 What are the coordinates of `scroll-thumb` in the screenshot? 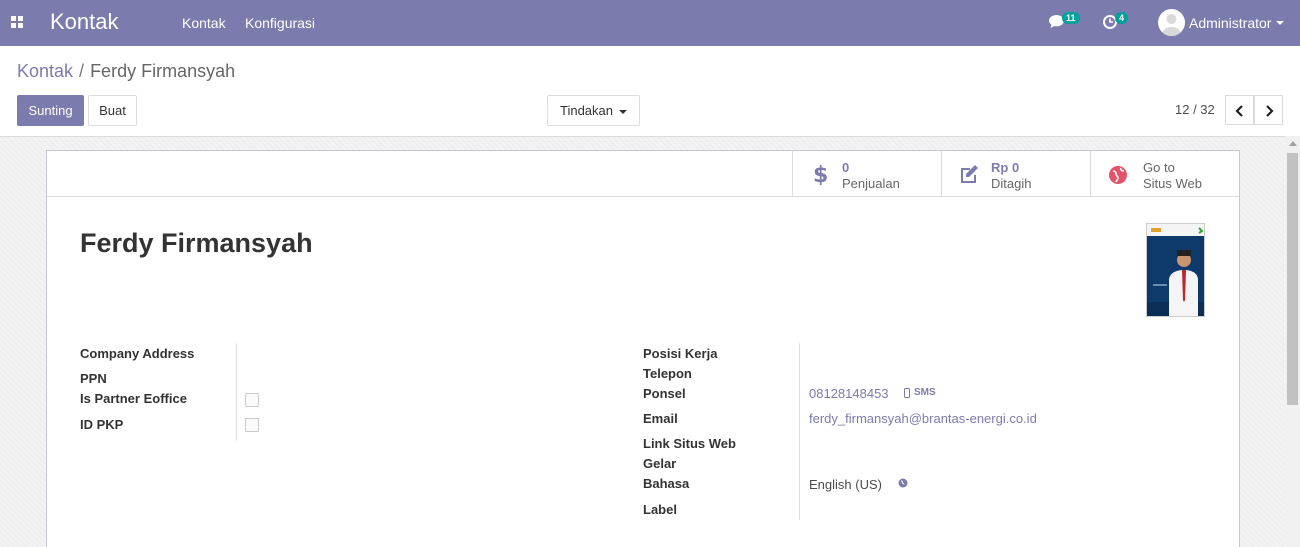 It's located at (1292, 279).